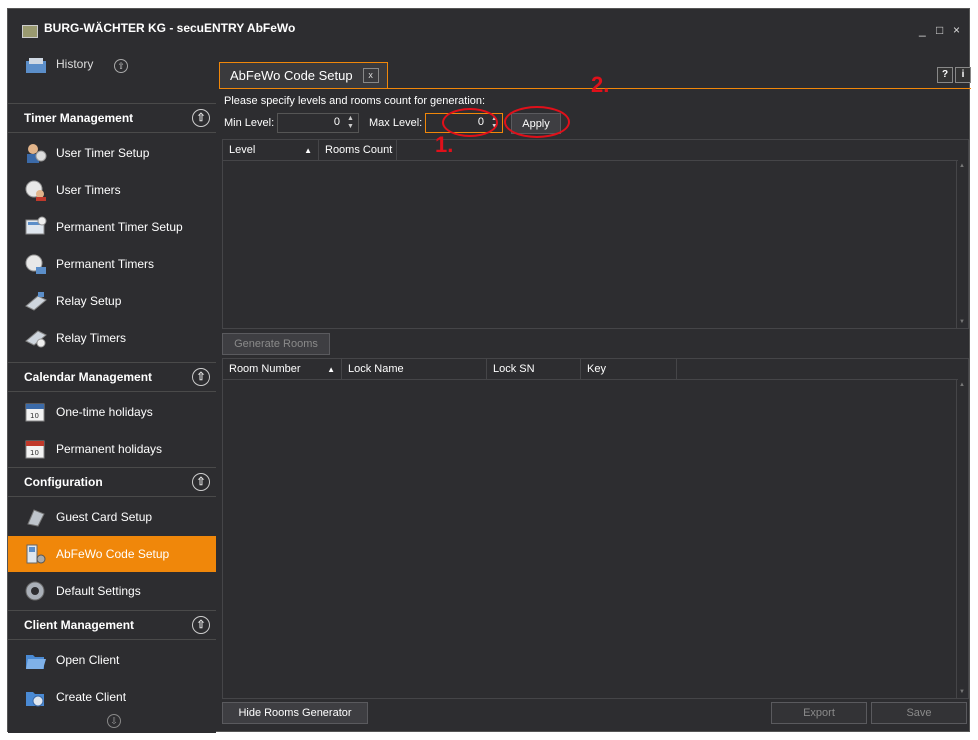  I want to click on title-bar: BURG-WÄCHTER KG - secuENTRY AbFeWo _ □ ×, so click(488, 31).